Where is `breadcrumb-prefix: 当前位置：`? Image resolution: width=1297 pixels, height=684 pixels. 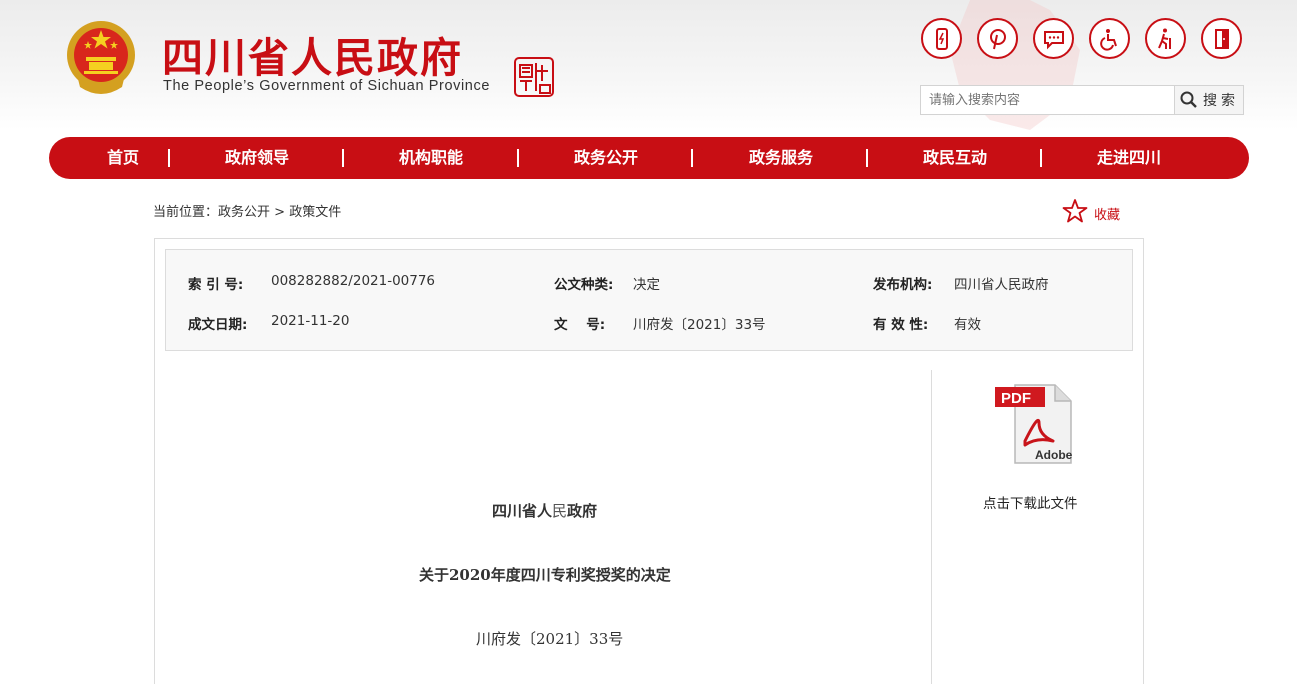
breadcrumb-prefix: 当前位置： is located at coordinates (186, 212).